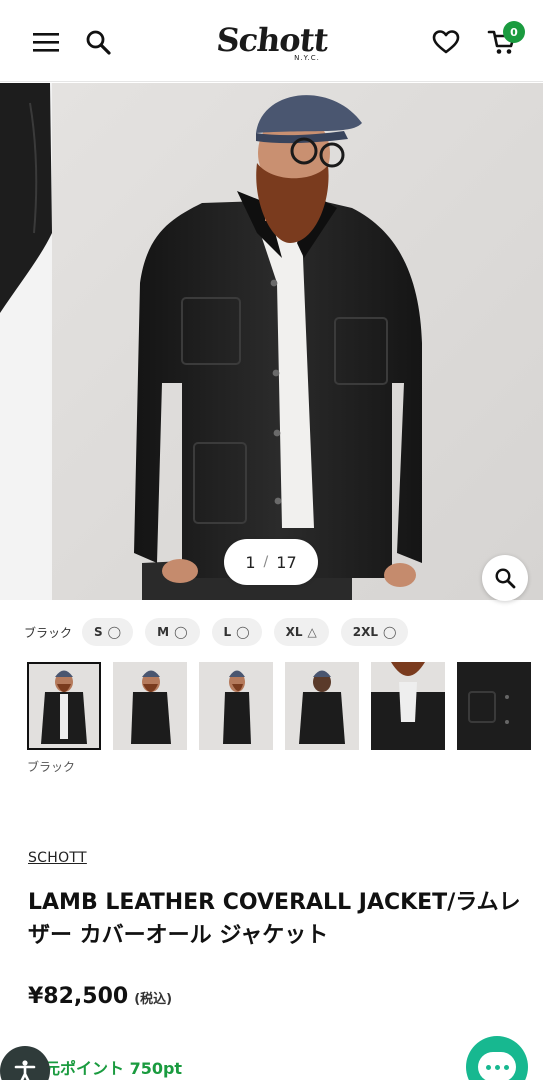 This screenshot has height=1080, width=543. Describe the element at coordinates (46, 42) in the screenshot. I see `menu-icon` at that location.